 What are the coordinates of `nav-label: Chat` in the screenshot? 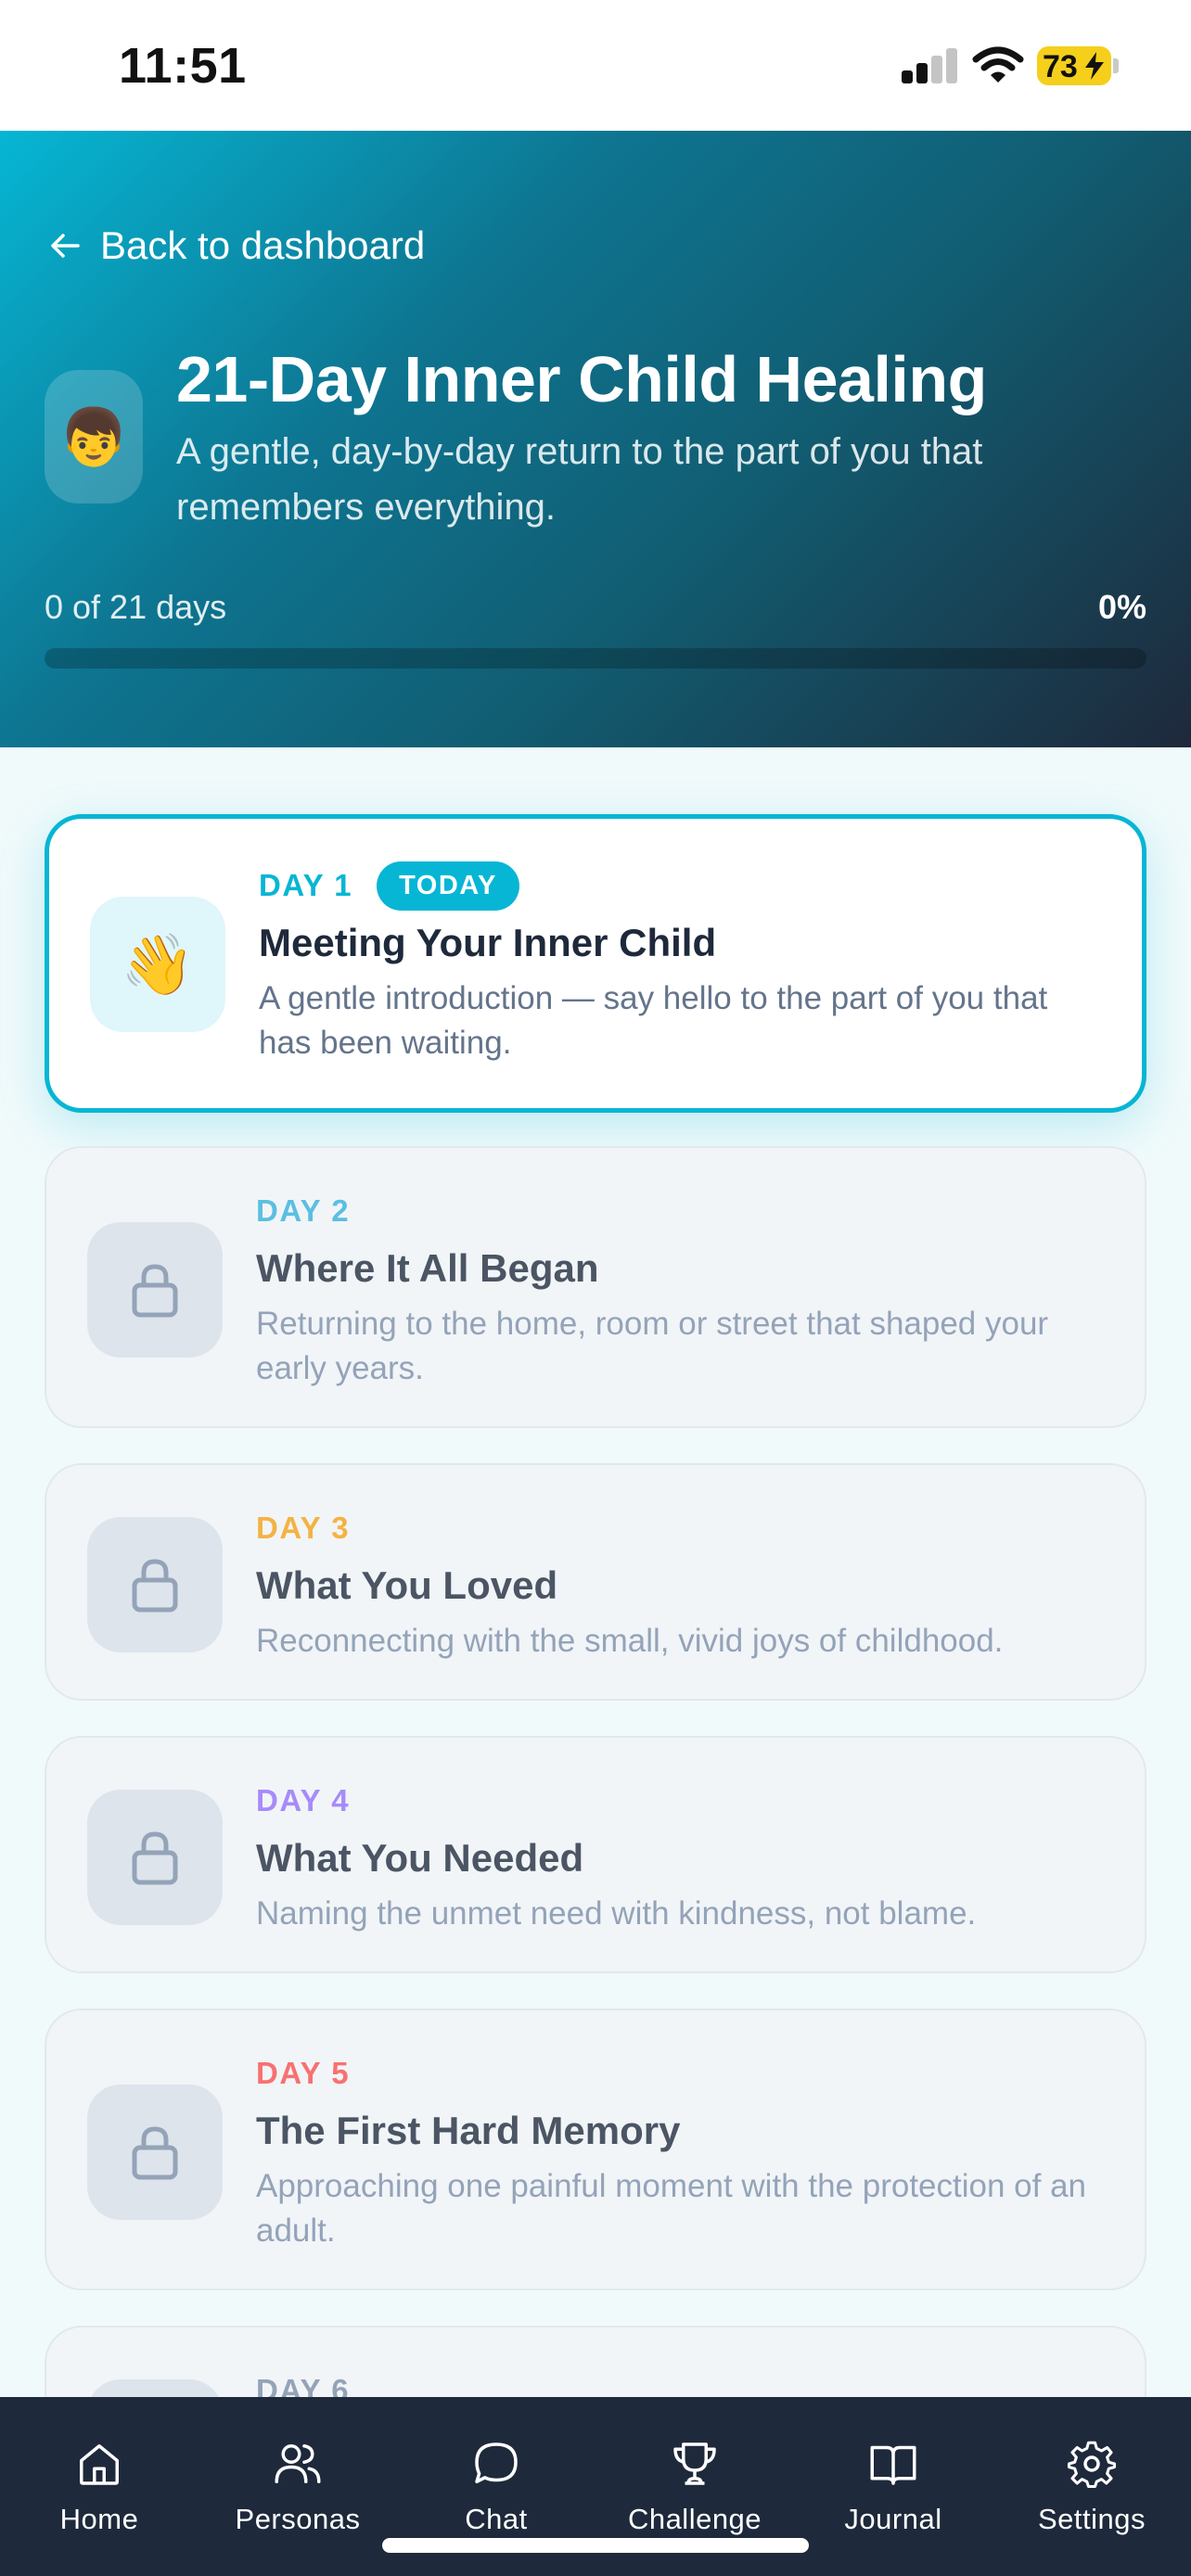 It's located at (497, 2519).